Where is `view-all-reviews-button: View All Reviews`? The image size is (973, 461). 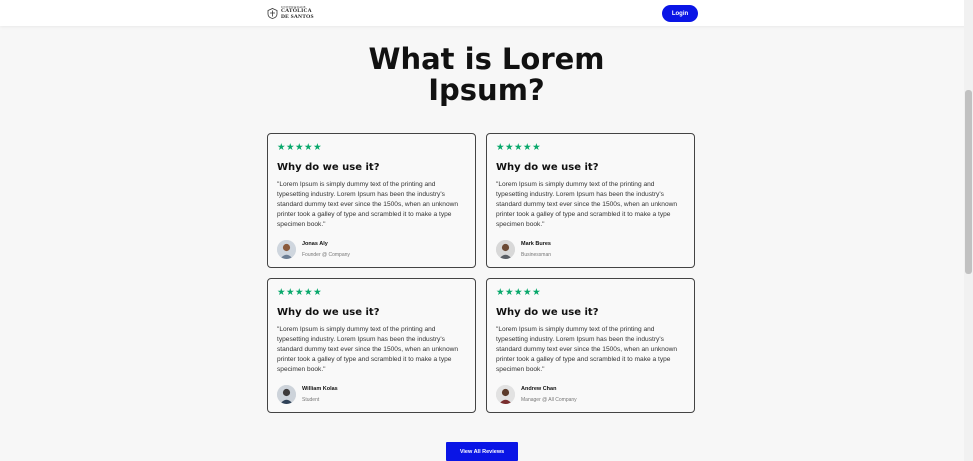
view-all-reviews-button: View All Reviews is located at coordinates (482, 451).